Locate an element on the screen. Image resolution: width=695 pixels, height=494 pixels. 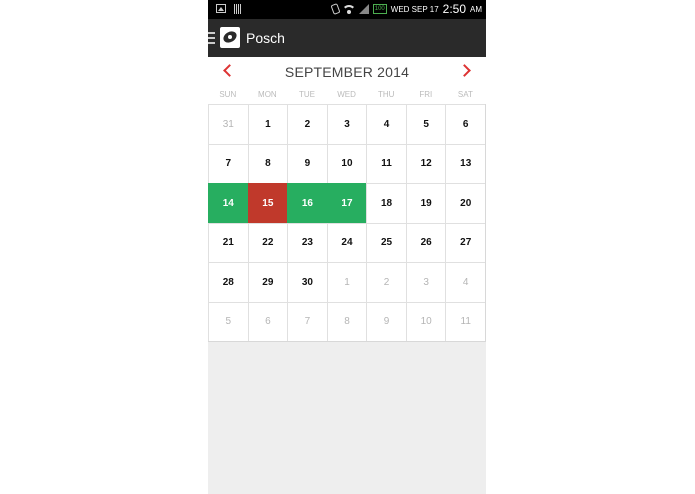
day-cell: 18 is located at coordinates (386, 203).